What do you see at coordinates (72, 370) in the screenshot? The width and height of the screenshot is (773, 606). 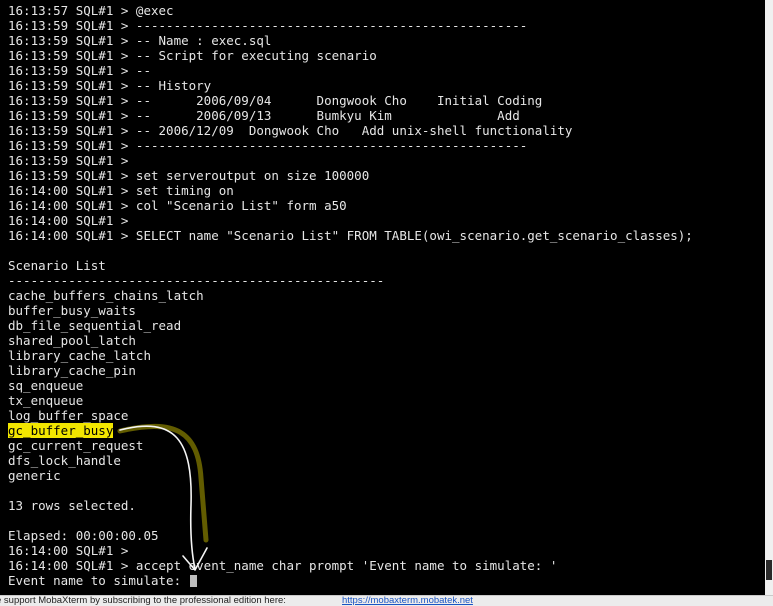 I see `terminal-line-text: library_cache_pin` at bounding box center [72, 370].